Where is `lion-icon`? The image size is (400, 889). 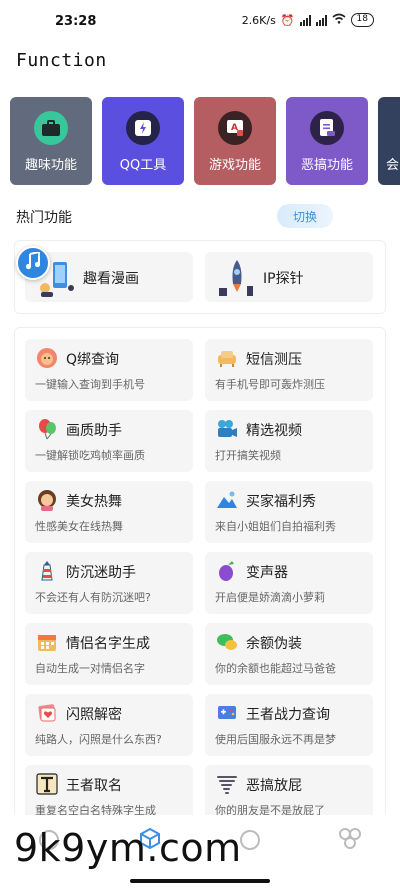 lion-icon is located at coordinates (47, 358).